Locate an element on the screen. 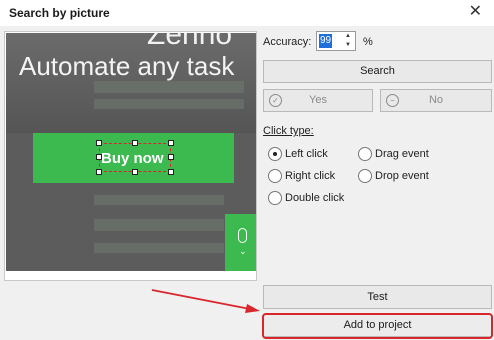 The width and height of the screenshot is (494, 340). arrow-line is located at coordinates (201, 299).